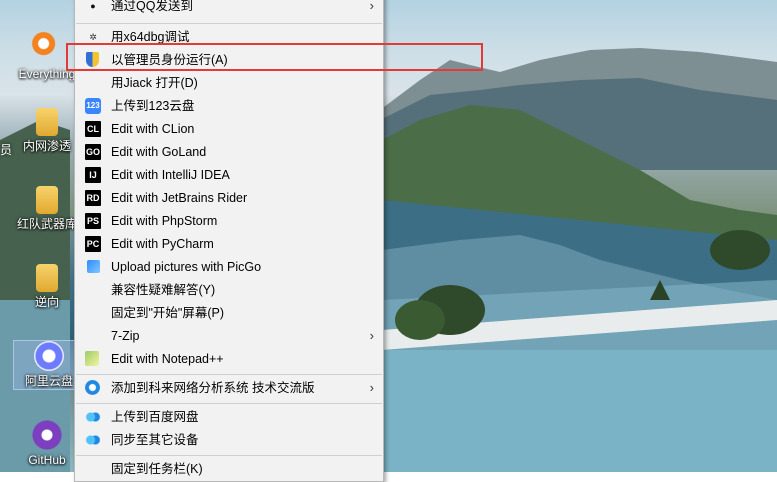  Describe the element at coordinates (93, 440) in the screenshot. I see `baidu-sync-icon` at that location.